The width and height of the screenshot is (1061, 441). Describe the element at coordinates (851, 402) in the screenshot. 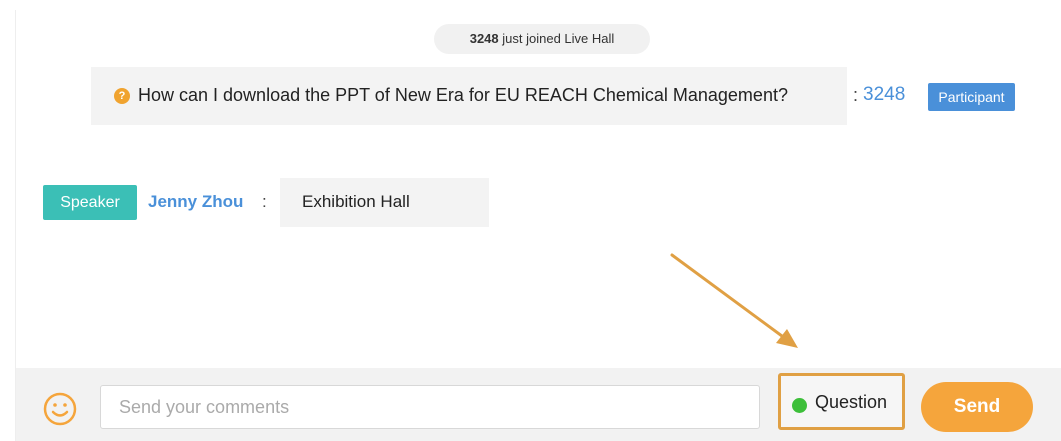

I see `question-toggle-label: Question` at that location.